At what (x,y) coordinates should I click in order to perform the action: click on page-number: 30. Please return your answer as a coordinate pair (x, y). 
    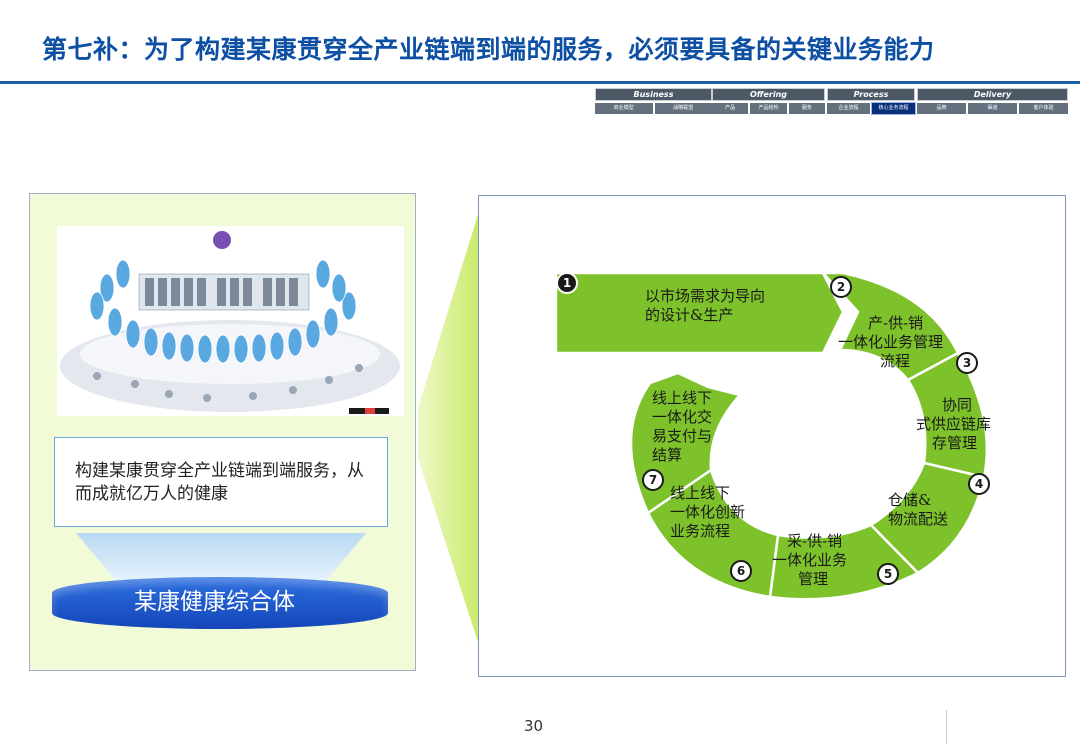
    Looking at the image, I should click on (534, 726).